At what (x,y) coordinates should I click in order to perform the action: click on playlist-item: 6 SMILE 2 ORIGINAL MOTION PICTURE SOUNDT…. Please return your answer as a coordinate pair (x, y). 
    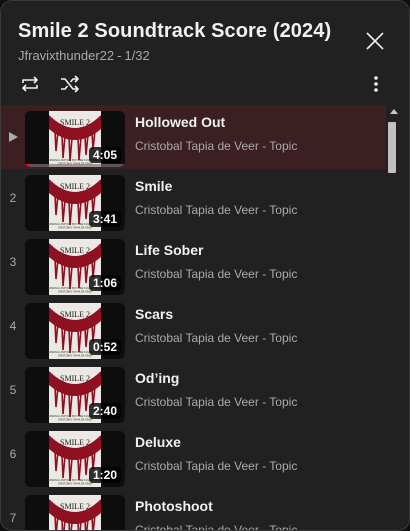
    Looking at the image, I should click on (193, 457).